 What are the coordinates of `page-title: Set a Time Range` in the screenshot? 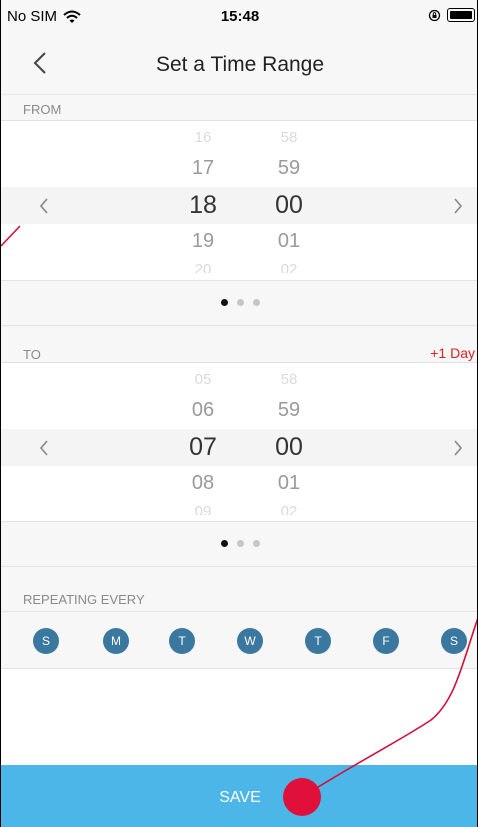 It's located at (240, 64).